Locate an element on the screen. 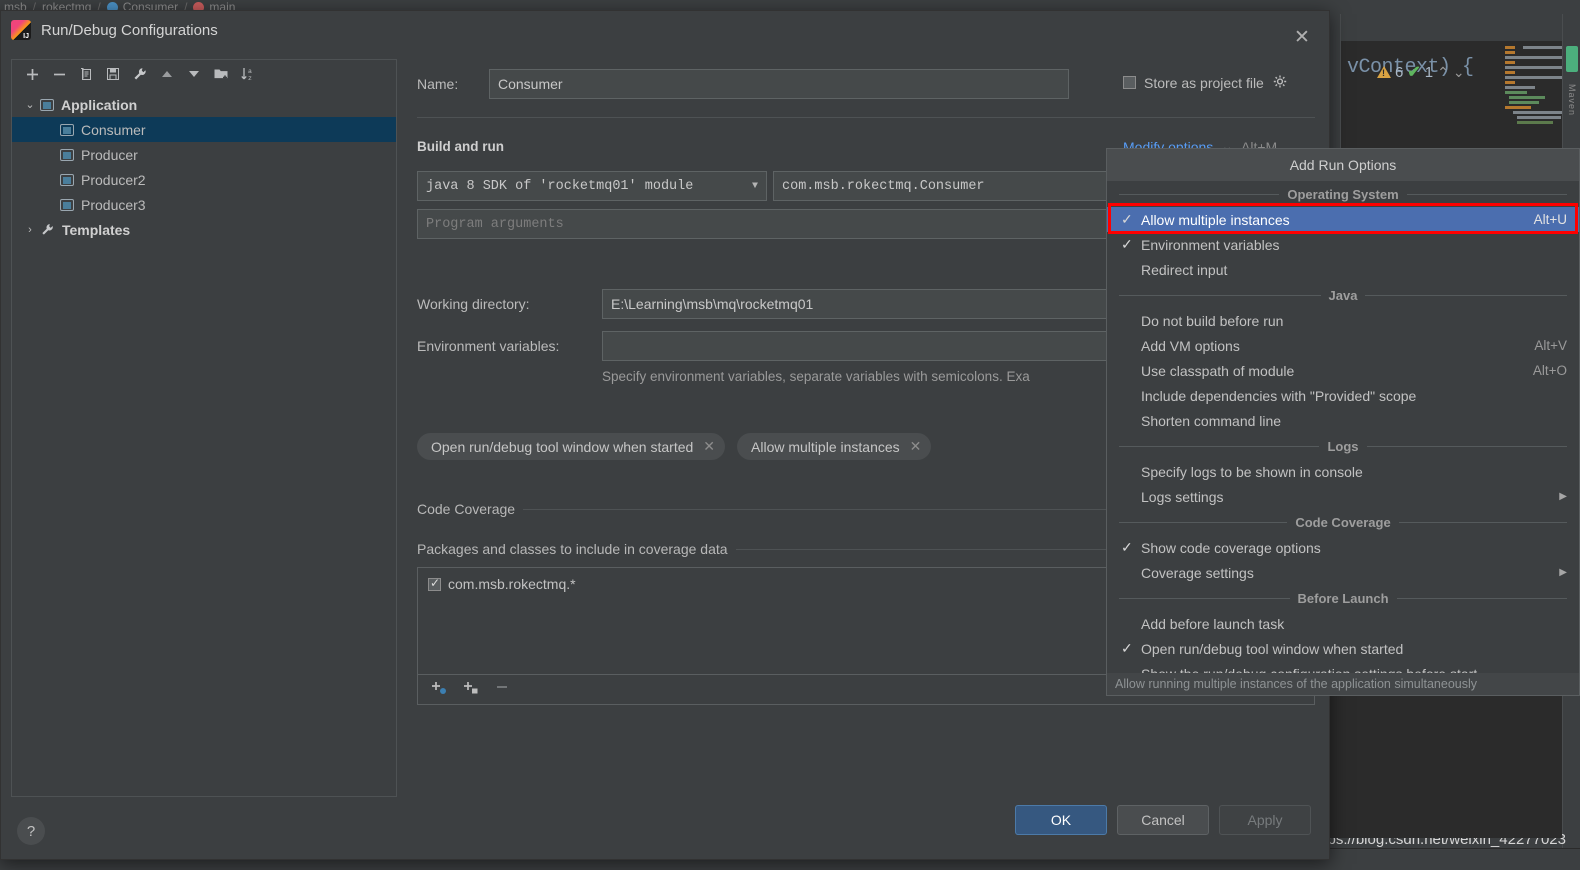 The width and height of the screenshot is (1580, 870). configurations-toolbar: az is located at coordinates (204, 74).